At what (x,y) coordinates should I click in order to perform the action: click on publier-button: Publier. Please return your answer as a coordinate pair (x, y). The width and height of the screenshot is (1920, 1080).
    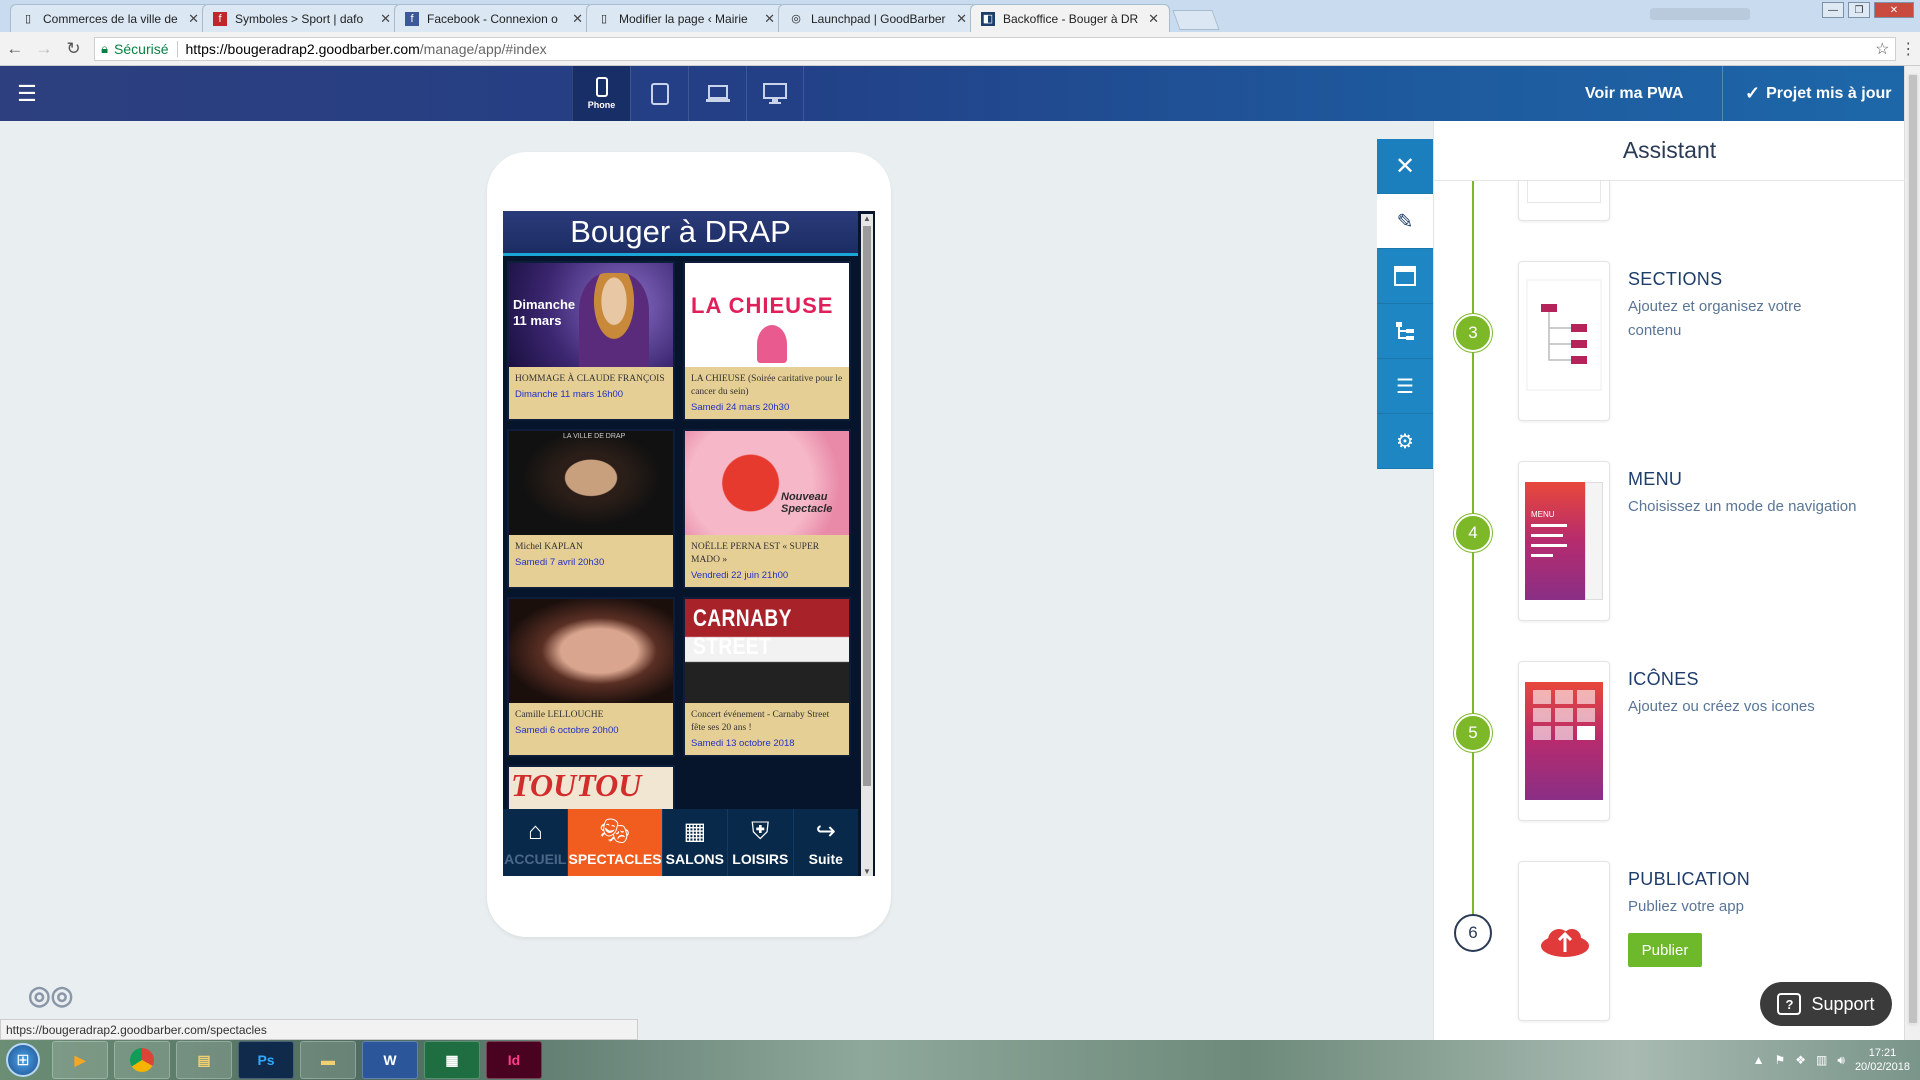
    Looking at the image, I should click on (1665, 950).